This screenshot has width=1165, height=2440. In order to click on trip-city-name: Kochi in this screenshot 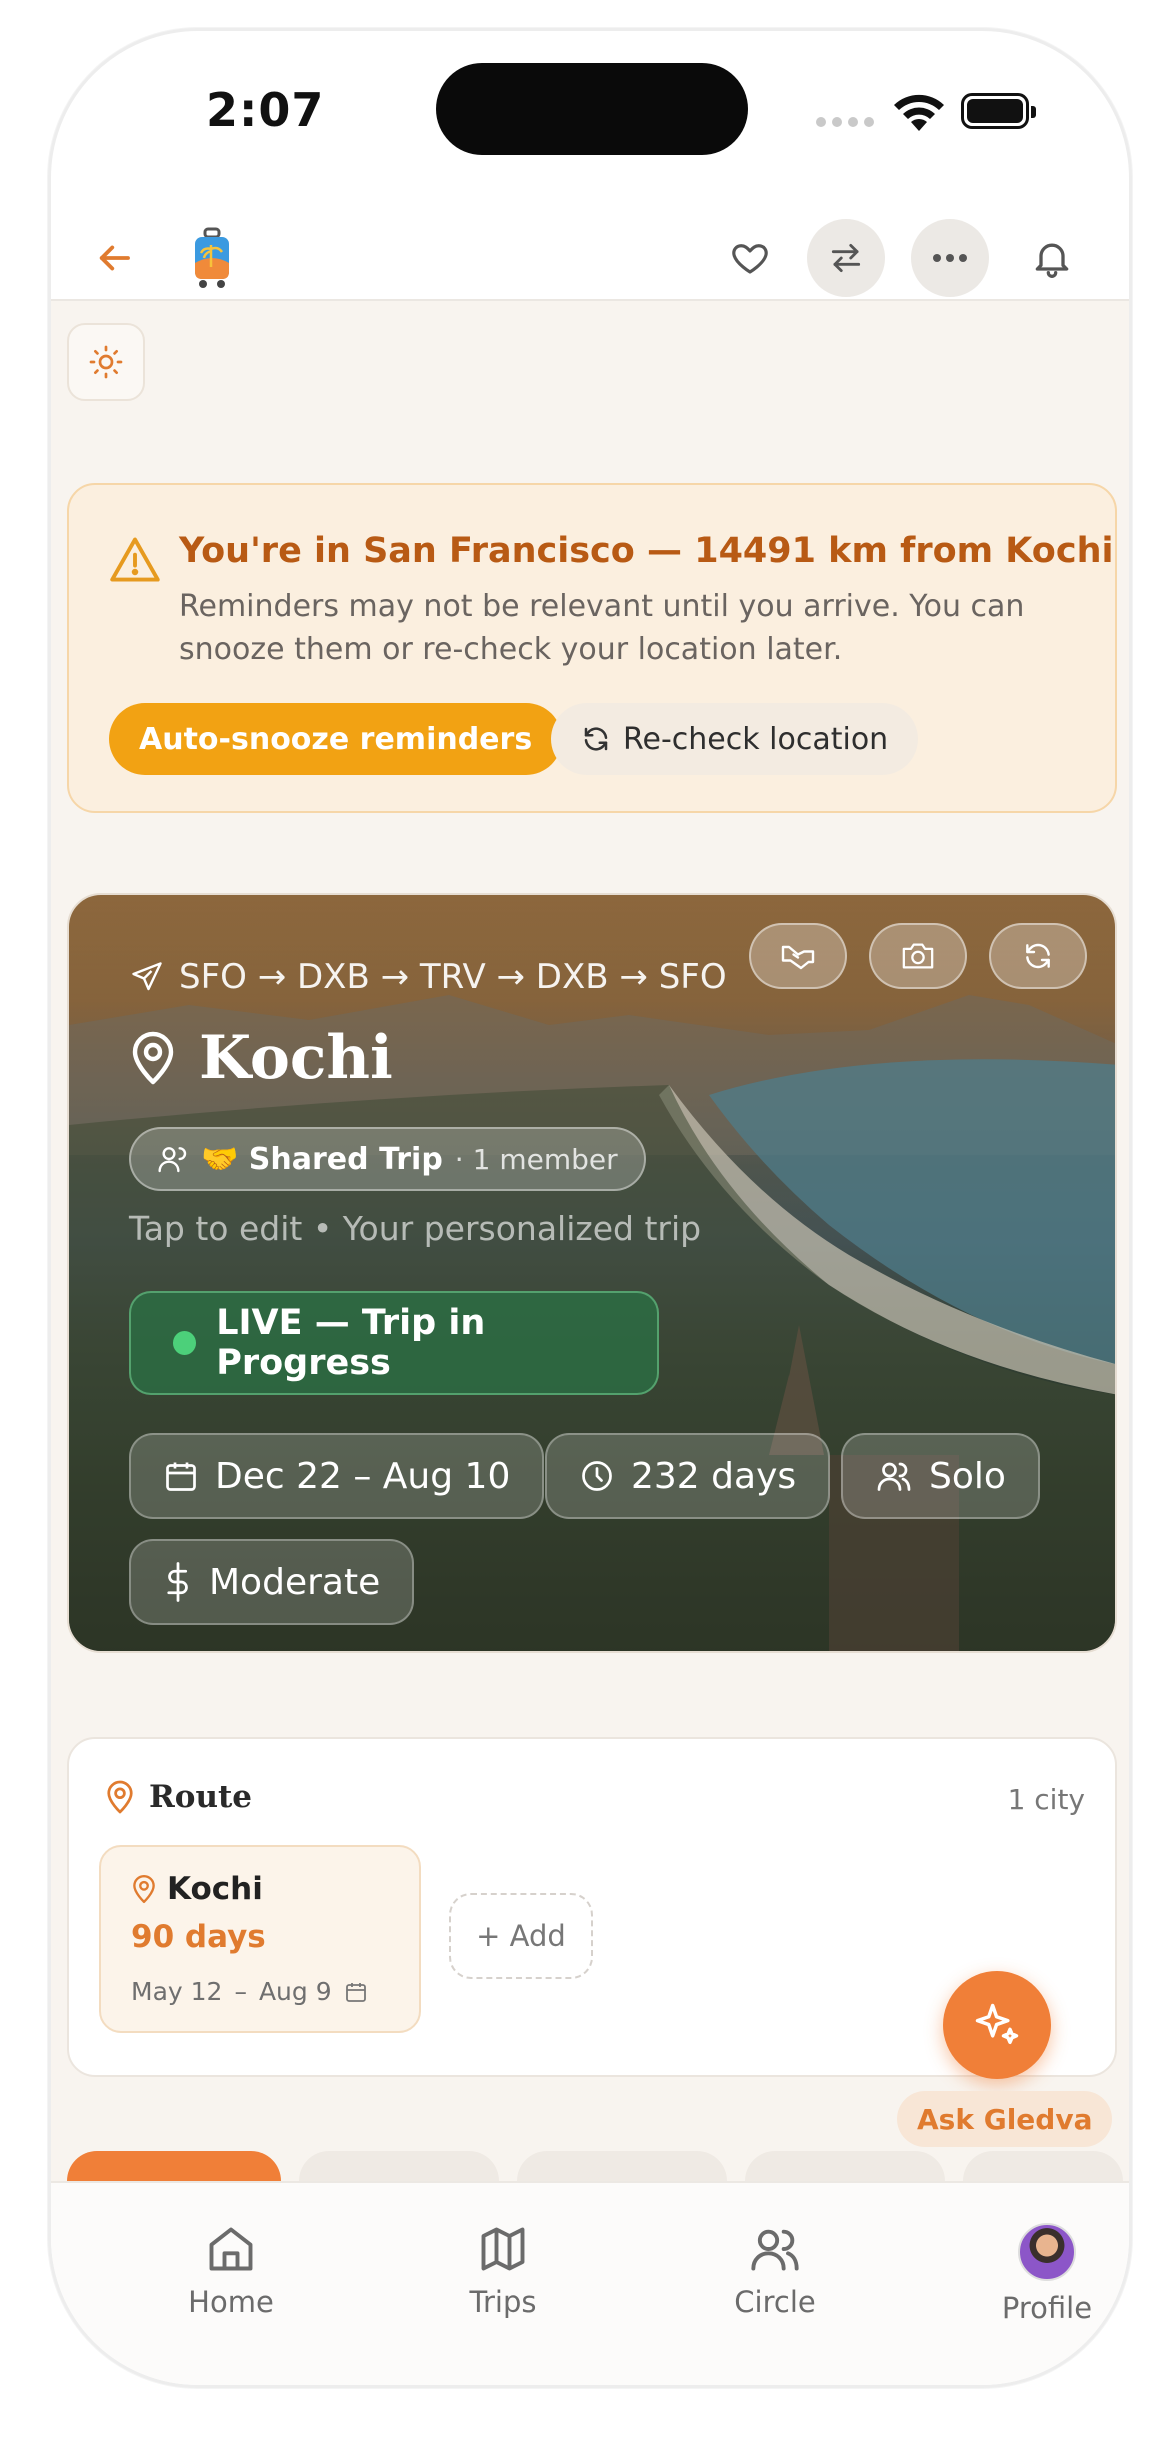, I will do `click(296, 1058)`.